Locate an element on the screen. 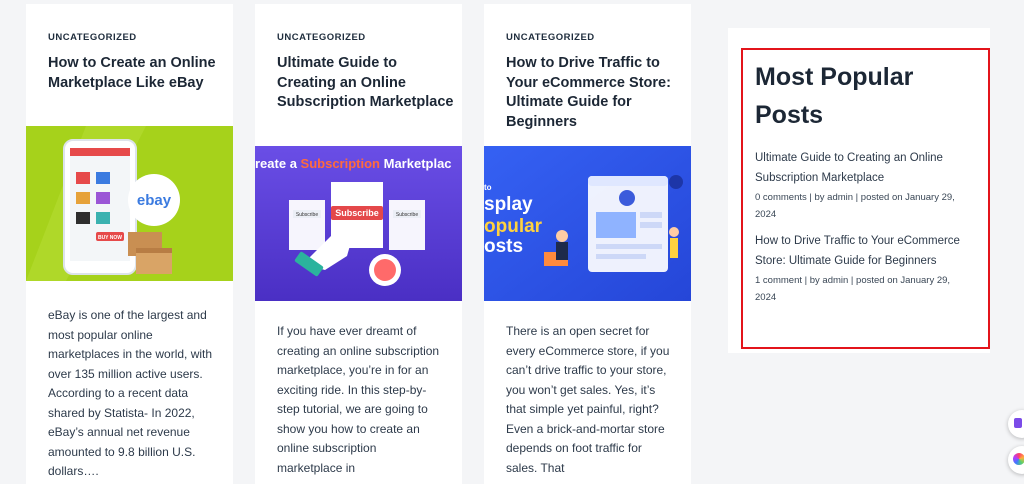 This screenshot has height=484, width=1024. main-subscribe-label: Subscribe is located at coordinates (357, 213).